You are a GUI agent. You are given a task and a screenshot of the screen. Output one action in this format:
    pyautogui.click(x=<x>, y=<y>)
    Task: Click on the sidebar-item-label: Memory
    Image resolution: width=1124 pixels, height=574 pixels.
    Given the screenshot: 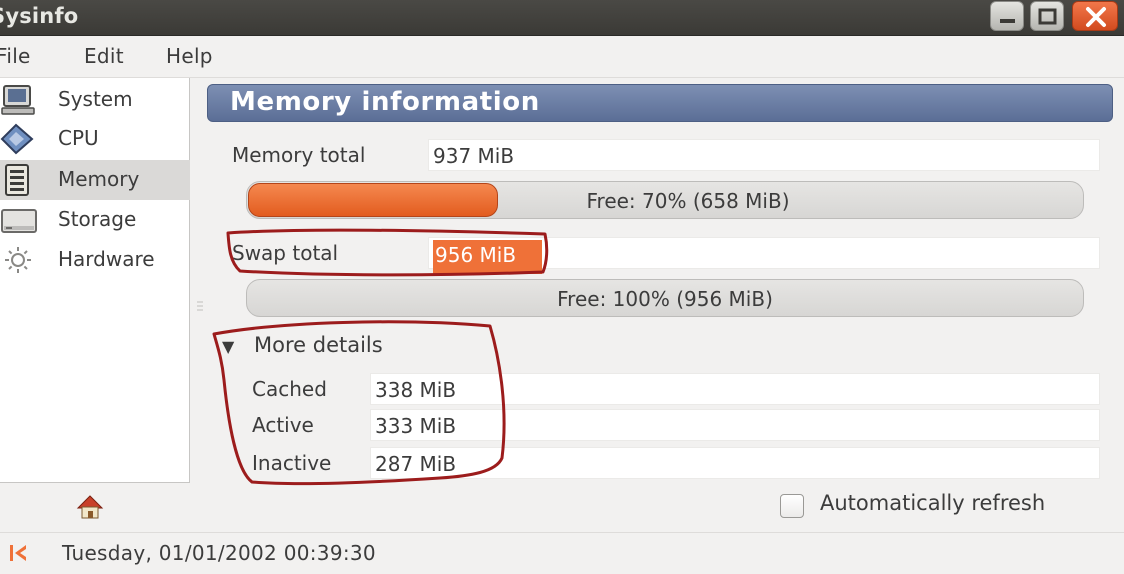 What is the action you would take?
    pyautogui.click(x=99, y=179)
    